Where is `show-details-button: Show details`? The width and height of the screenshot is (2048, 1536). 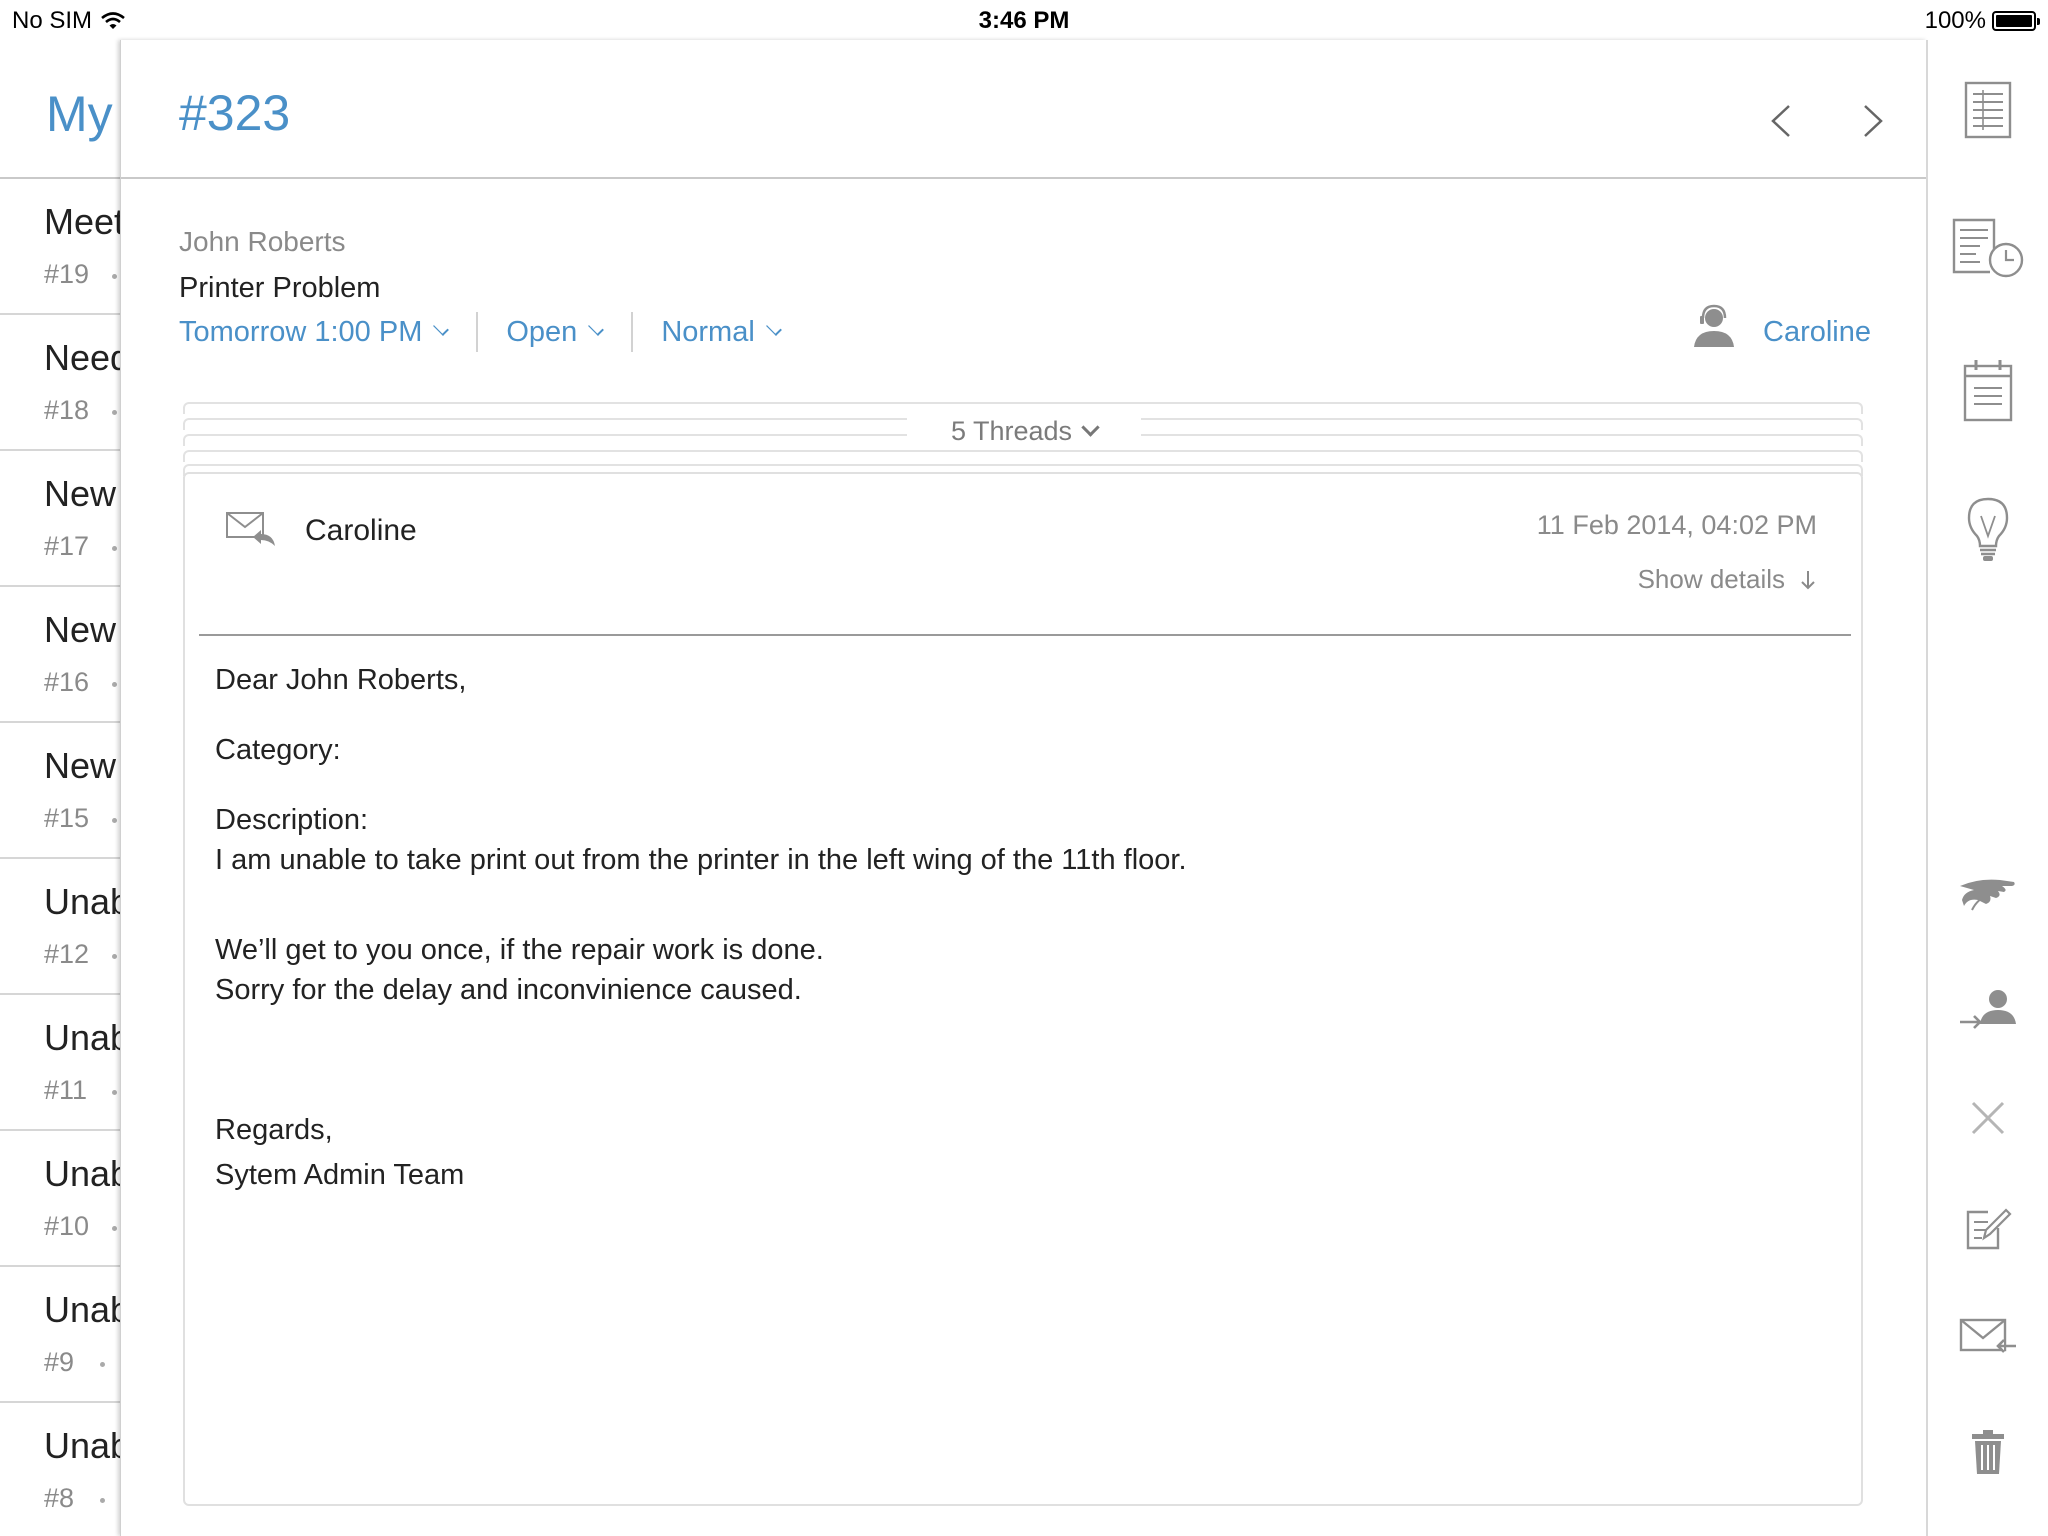 show-details-button: Show details is located at coordinates (1727, 579).